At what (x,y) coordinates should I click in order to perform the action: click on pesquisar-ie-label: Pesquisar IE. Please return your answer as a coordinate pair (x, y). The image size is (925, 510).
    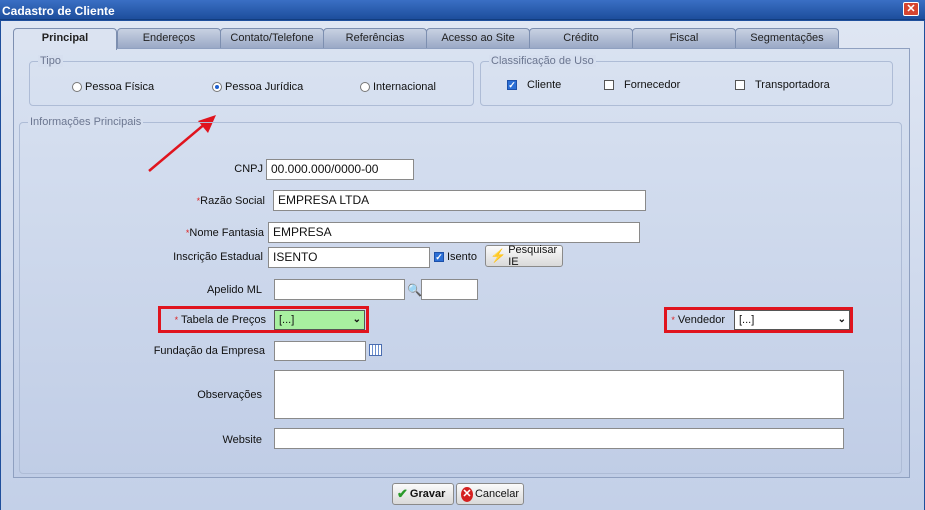
    Looking at the image, I should click on (533, 256).